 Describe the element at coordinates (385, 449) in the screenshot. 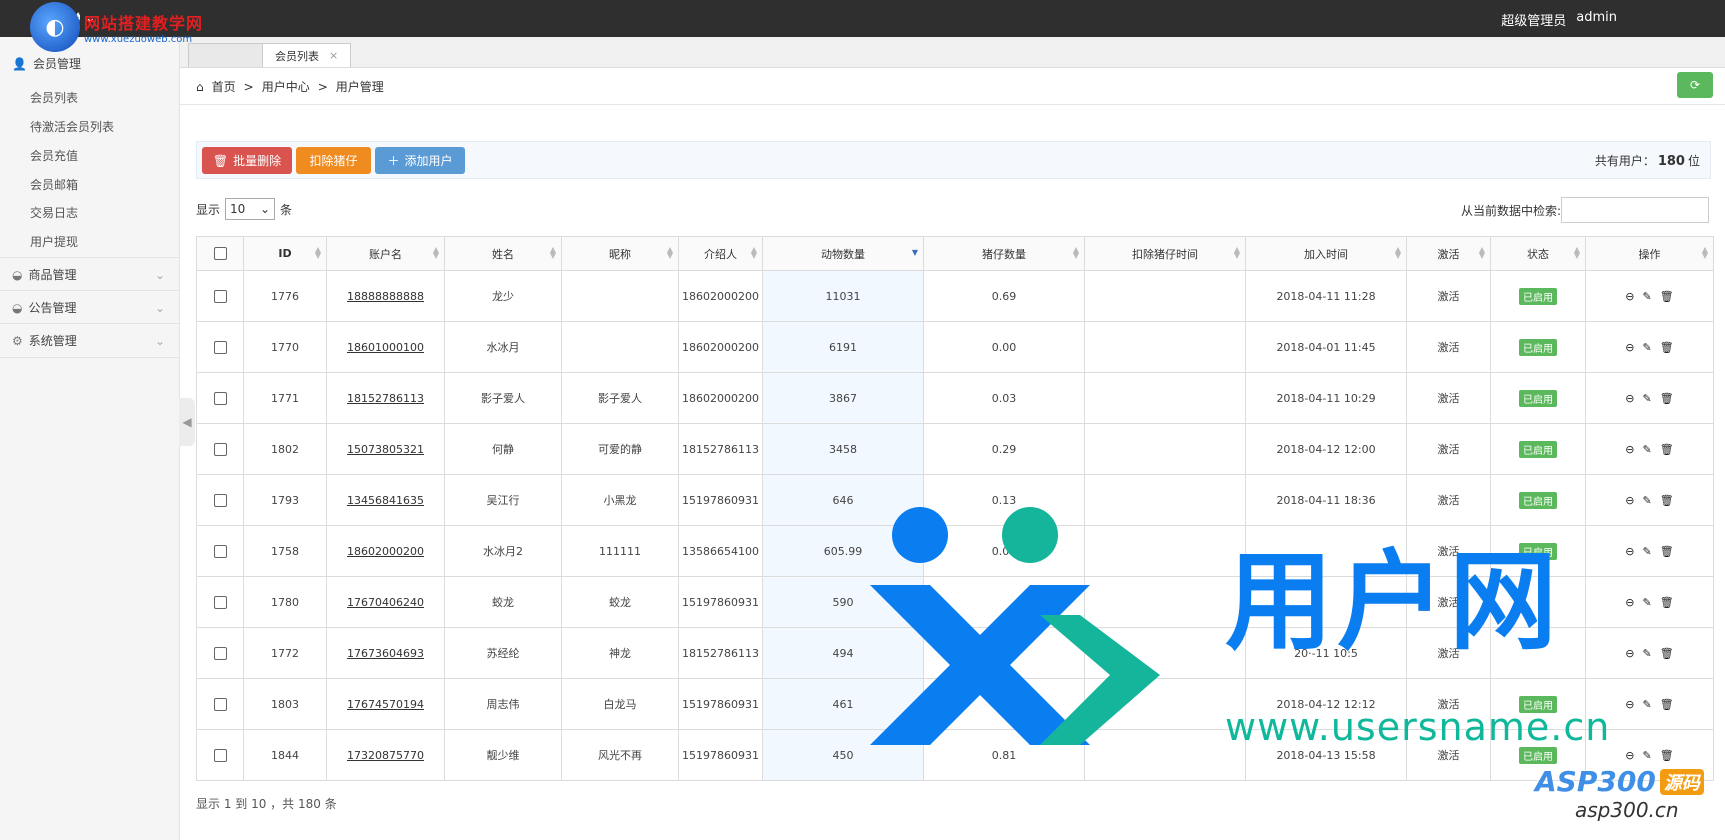

I see `account-link: 15073805321` at that location.